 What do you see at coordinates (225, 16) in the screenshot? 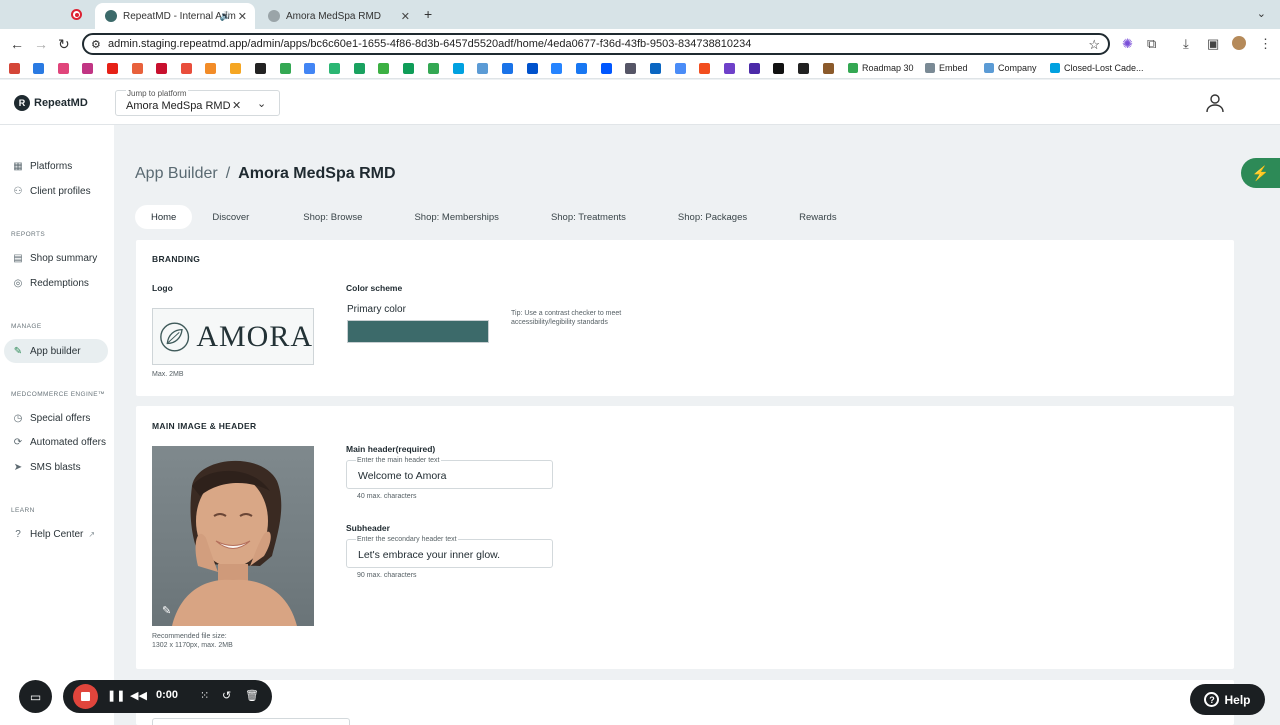
I see `speaker-icon: 🔊` at bounding box center [225, 16].